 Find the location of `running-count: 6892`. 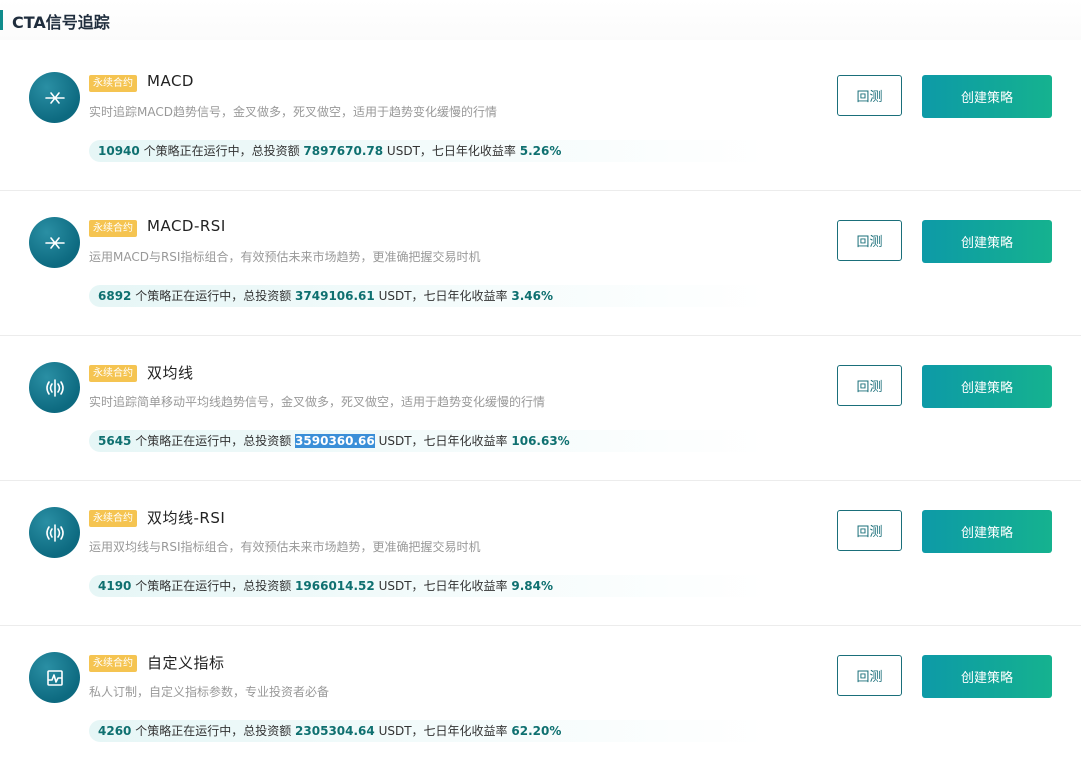

running-count: 6892 is located at coordinates (115, 296).